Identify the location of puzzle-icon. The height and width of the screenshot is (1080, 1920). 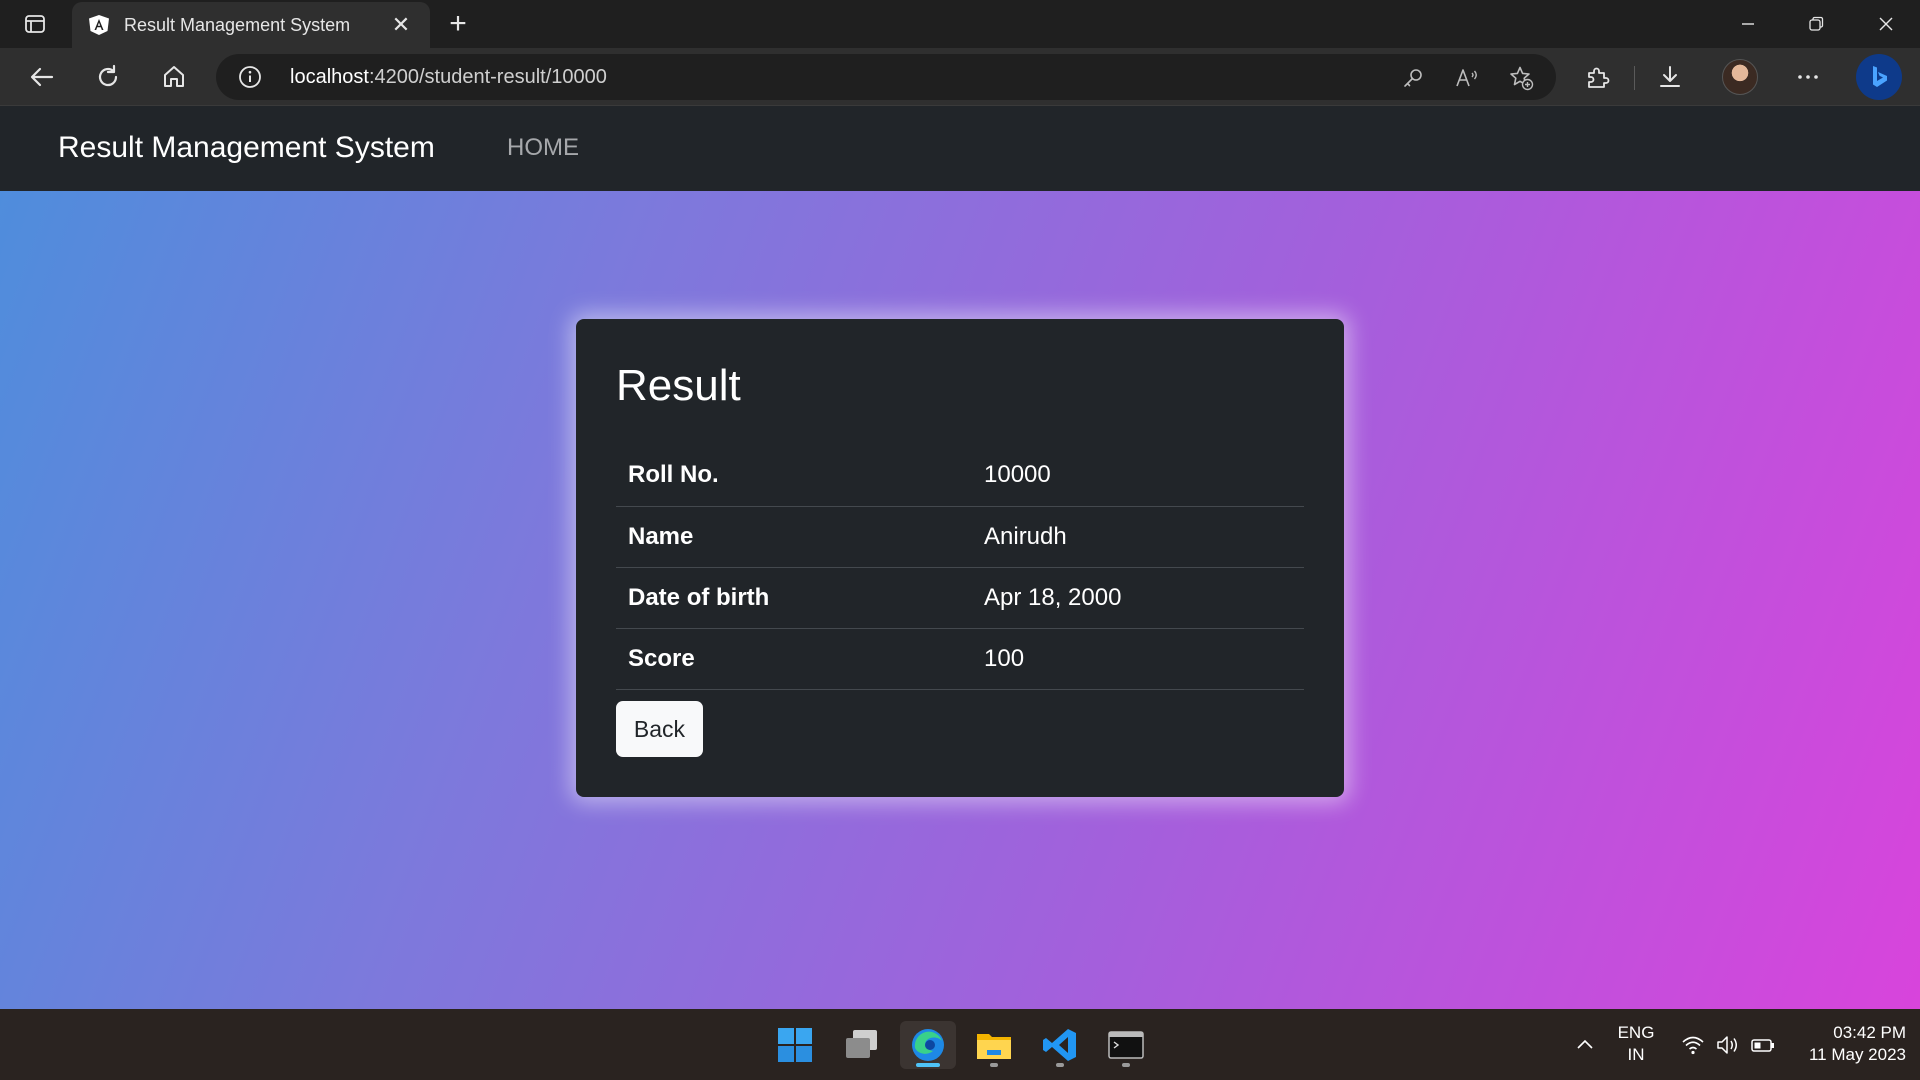
(1599, 77).